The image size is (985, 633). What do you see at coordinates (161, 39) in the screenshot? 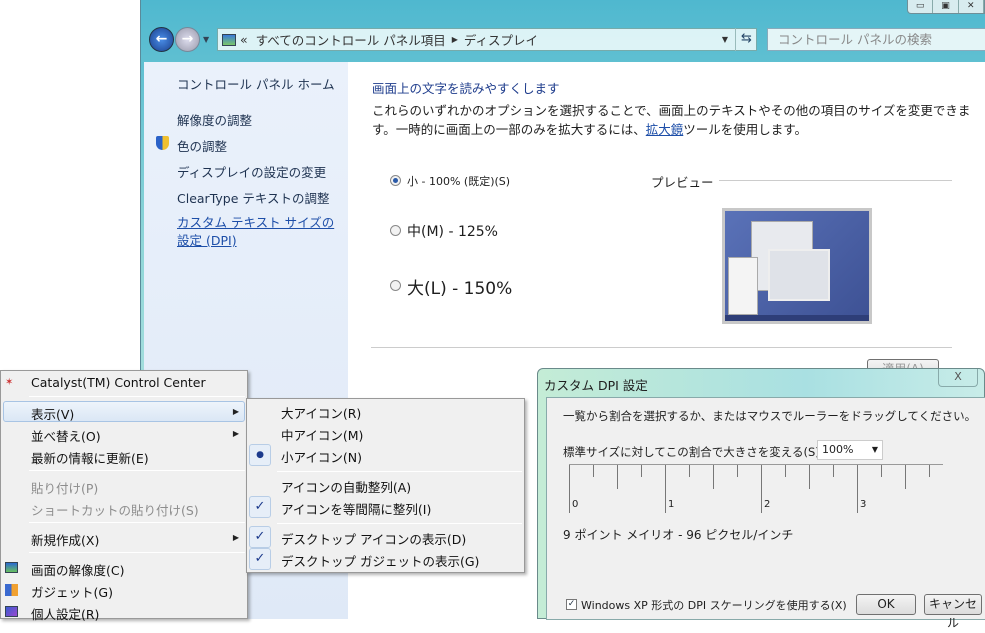
I see `back-button: ←` at bounding box center [161, 39].